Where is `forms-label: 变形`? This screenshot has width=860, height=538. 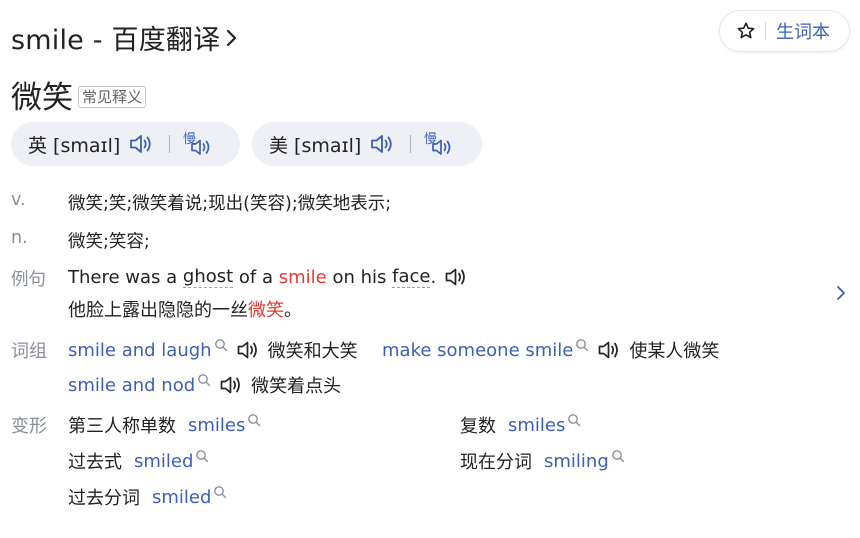
forms-label: 变形 is located at coordinates (29, 426).